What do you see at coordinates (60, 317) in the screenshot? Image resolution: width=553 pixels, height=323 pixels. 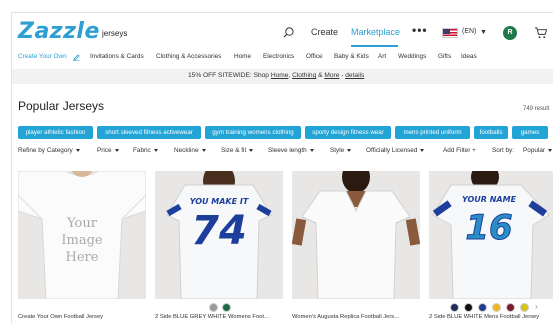 I see `product-title: Create Your Own Football Jersey` at bounding box center [60, 317].